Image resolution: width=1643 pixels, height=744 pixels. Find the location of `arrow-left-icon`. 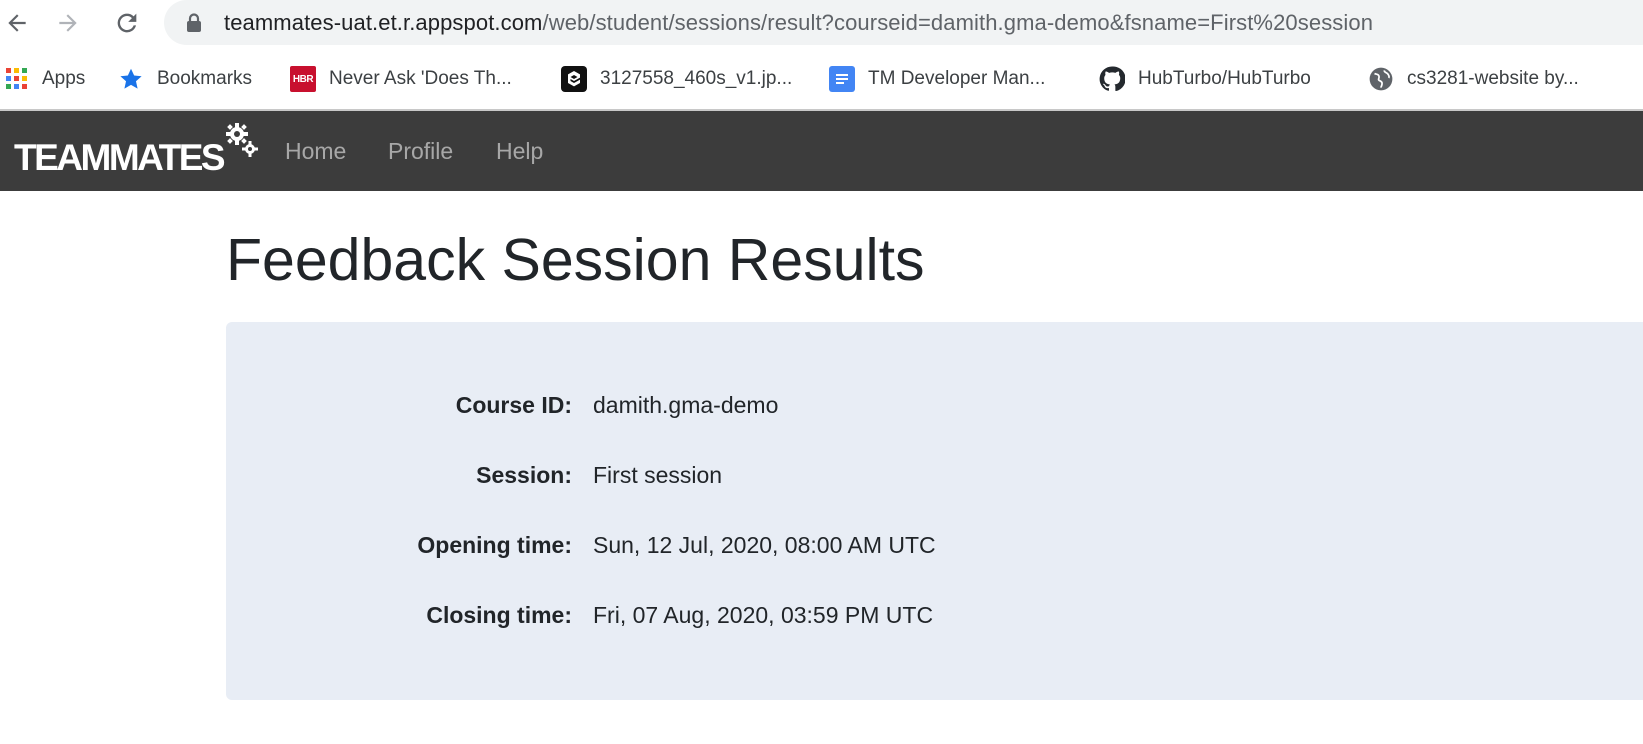

arrow-left-icon is located at coordinates (17, 23).